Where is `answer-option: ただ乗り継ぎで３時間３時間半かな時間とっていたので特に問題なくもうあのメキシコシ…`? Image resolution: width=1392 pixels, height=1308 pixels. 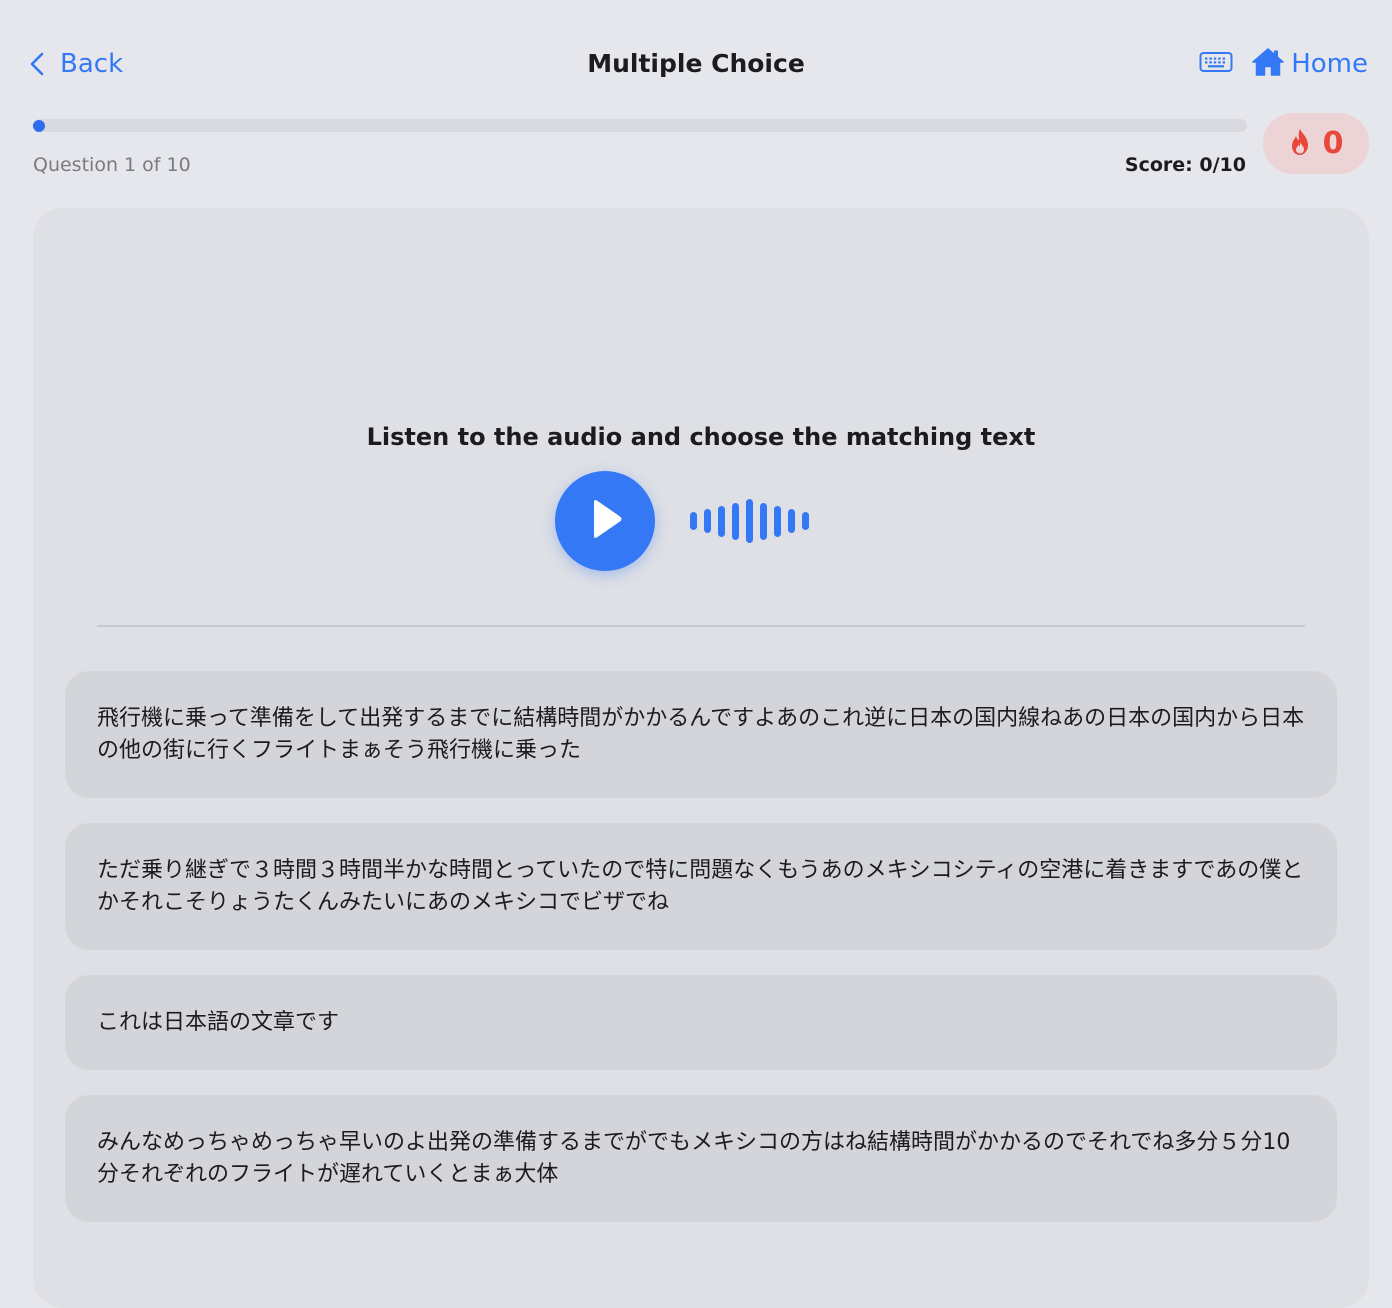
answer-option: ただ乗り継ぎで３時間３時間半かな時間とっていたので特に問題なくもうあのメキシコシ… is located at coordinates (701, 886).